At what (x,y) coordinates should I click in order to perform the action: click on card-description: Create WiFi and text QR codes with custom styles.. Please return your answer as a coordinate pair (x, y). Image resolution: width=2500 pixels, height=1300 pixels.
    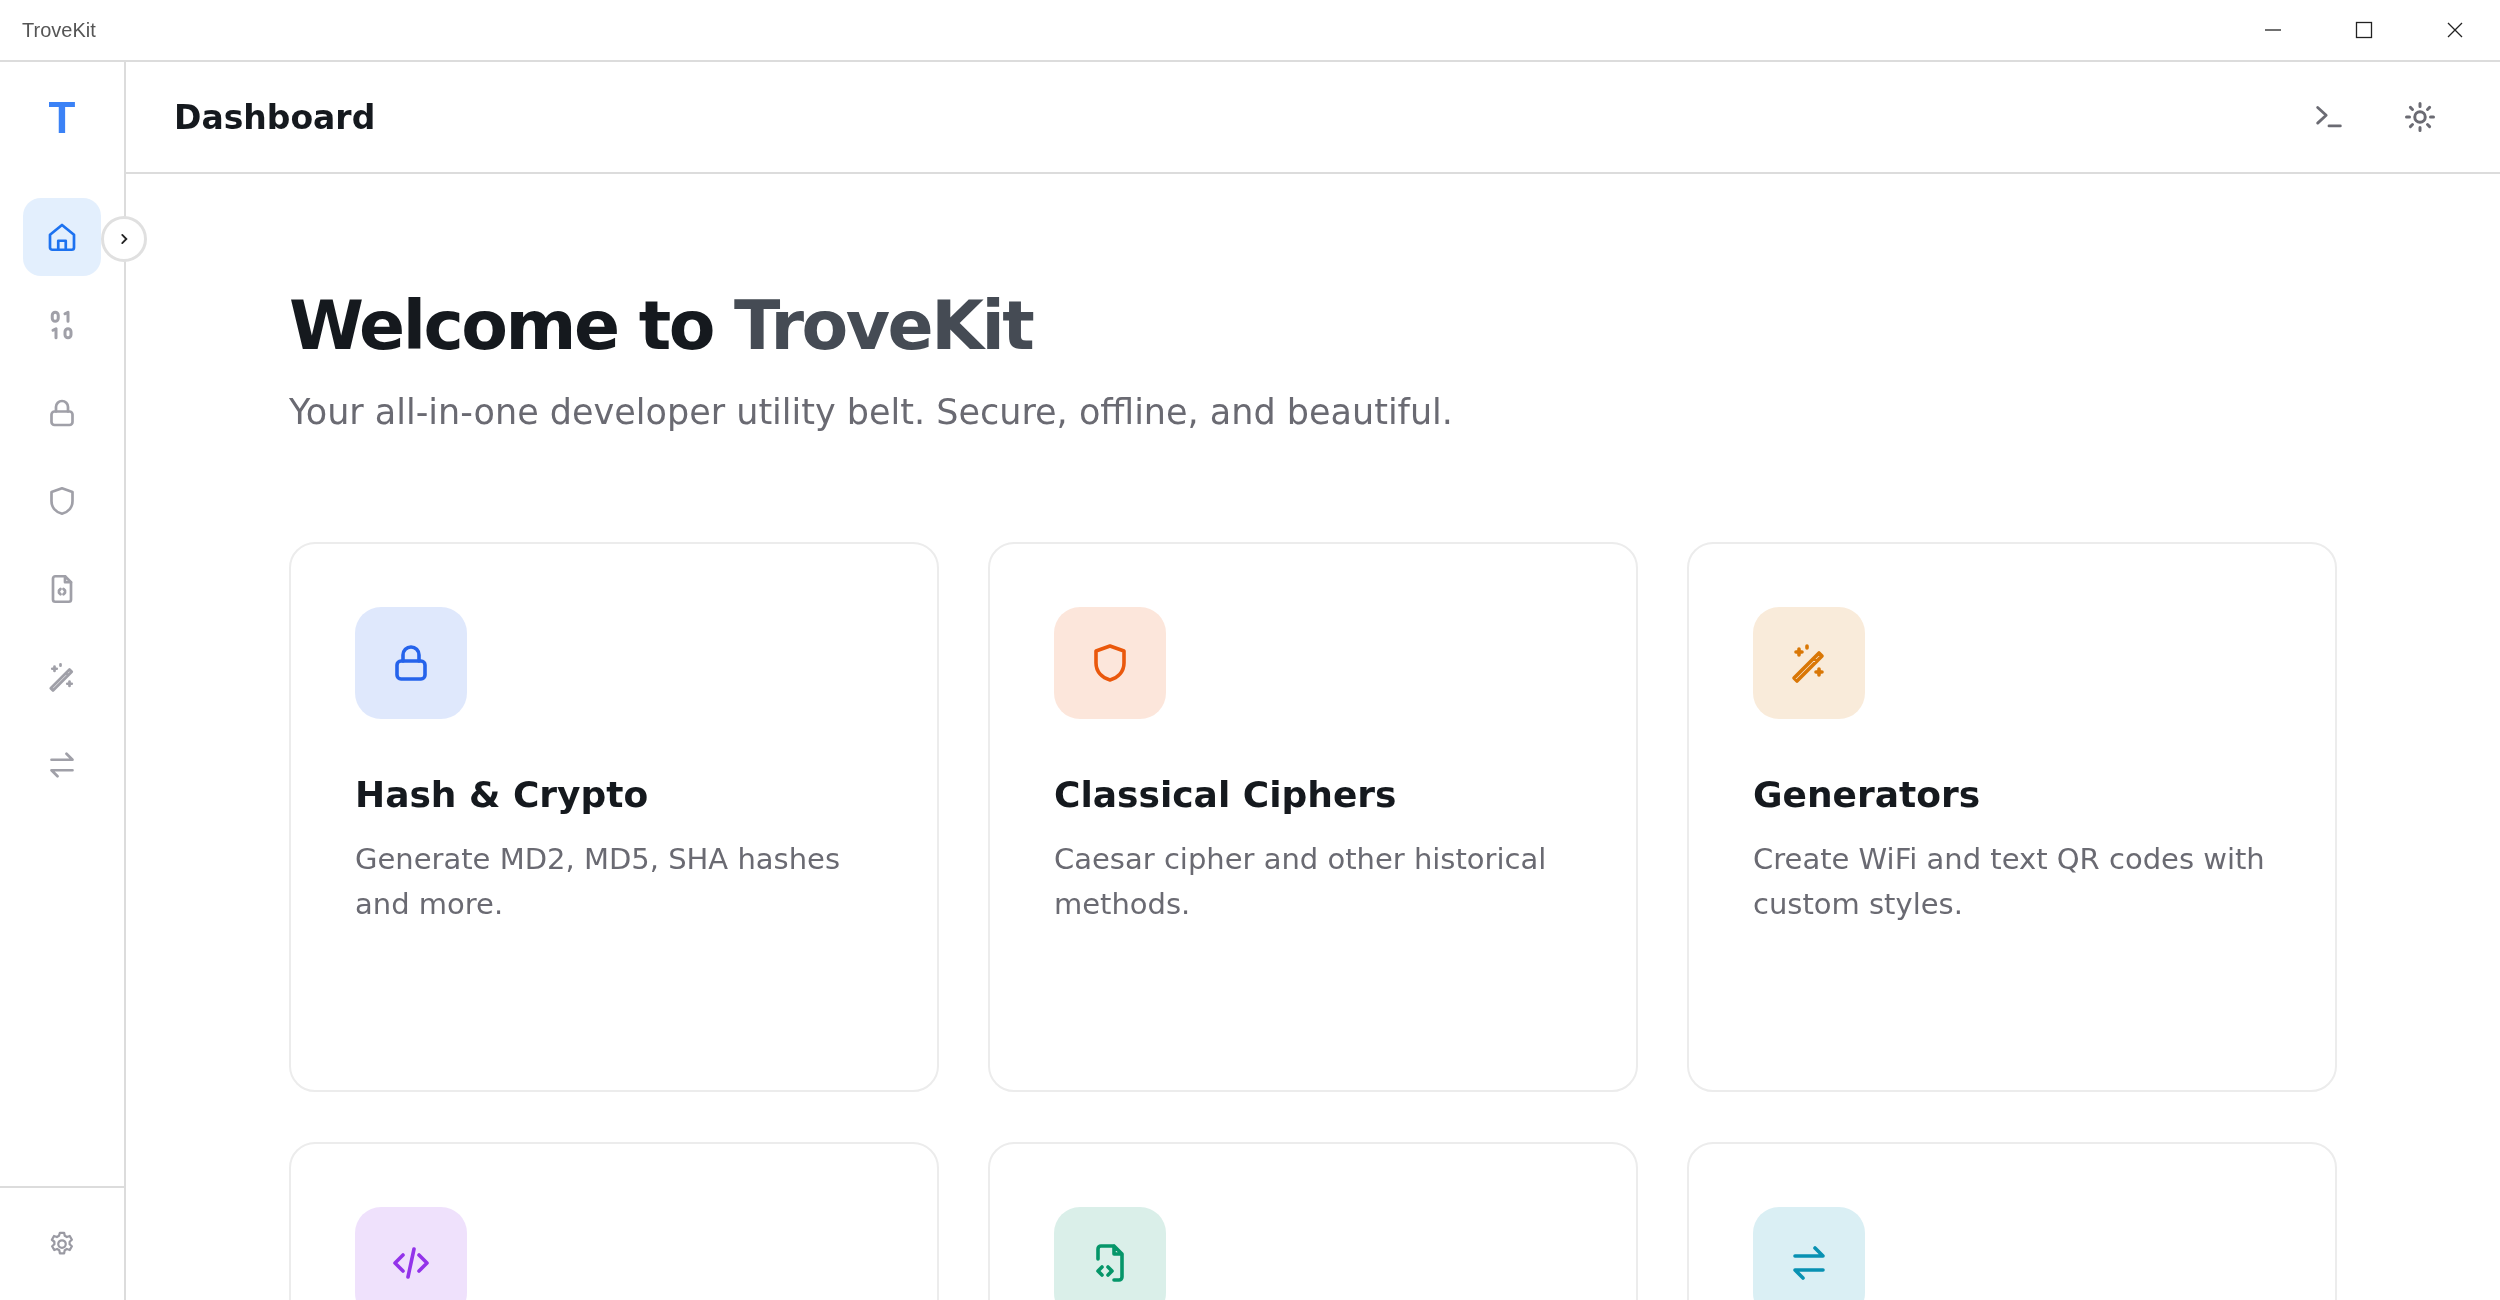
    Looking at the image, I should click on (2009, 881).